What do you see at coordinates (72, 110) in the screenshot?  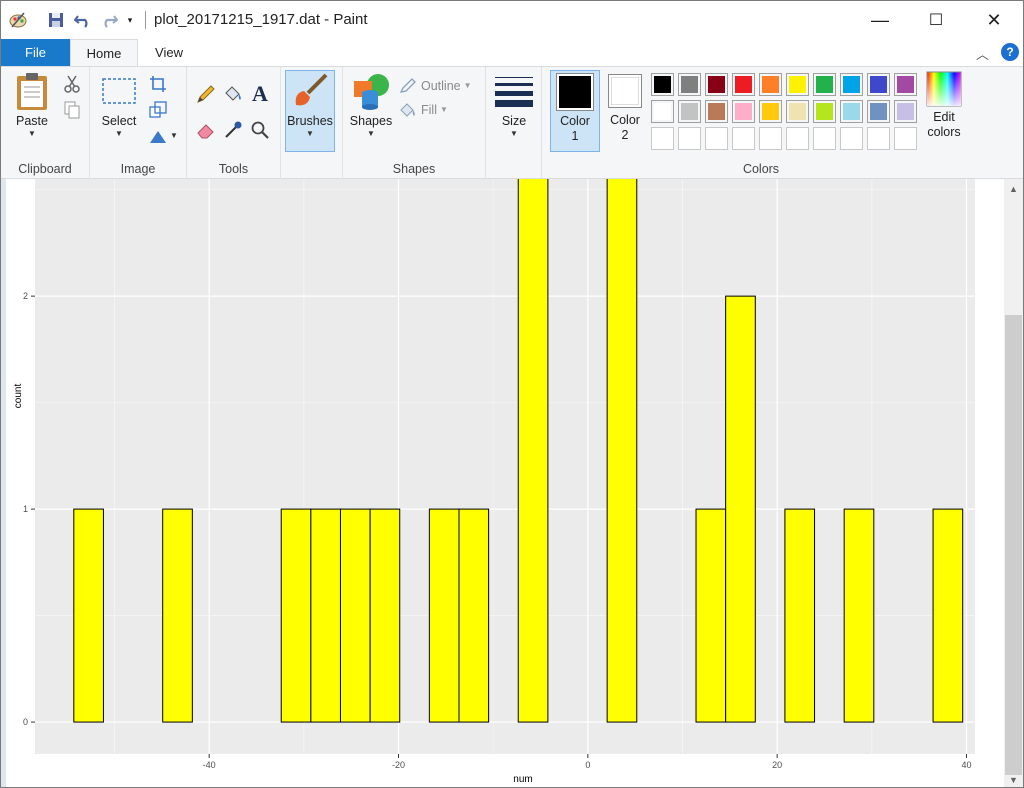 I see `copy-icon` at bounding box center [72, 110].